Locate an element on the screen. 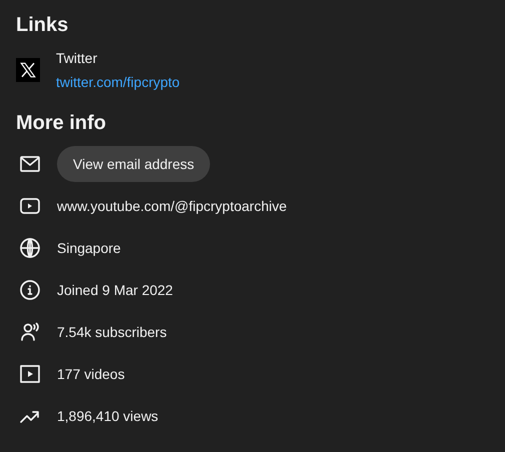  link-title: Twitter is located at coordinates (77, 58).